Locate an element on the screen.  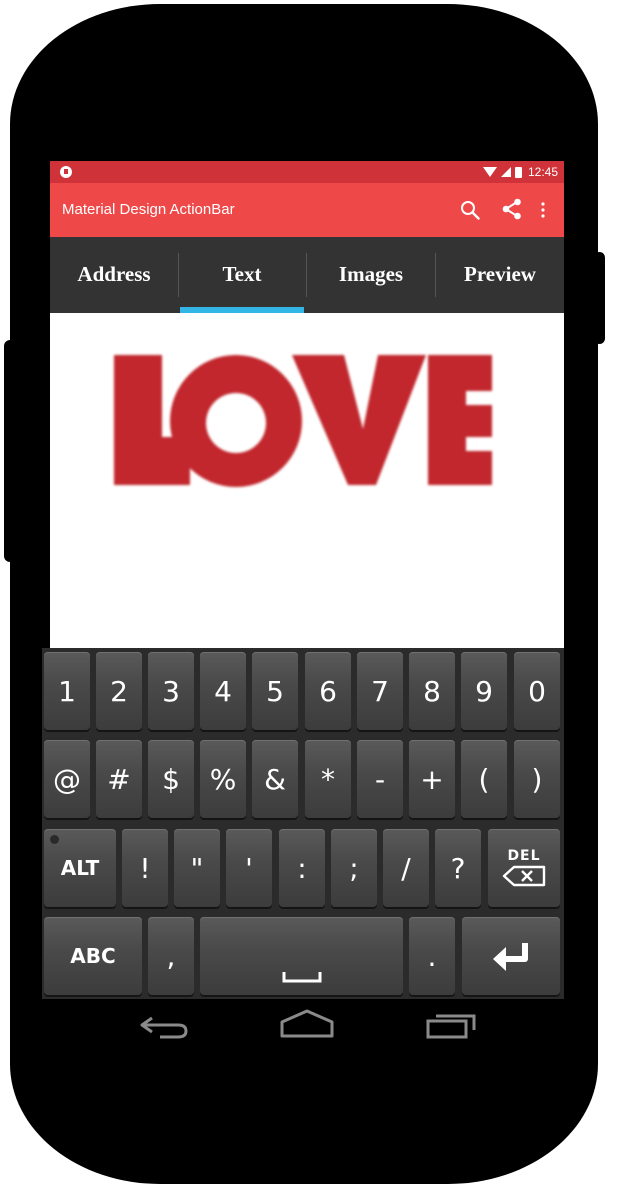
tab-text: Text is located at coordinates (242, 275).